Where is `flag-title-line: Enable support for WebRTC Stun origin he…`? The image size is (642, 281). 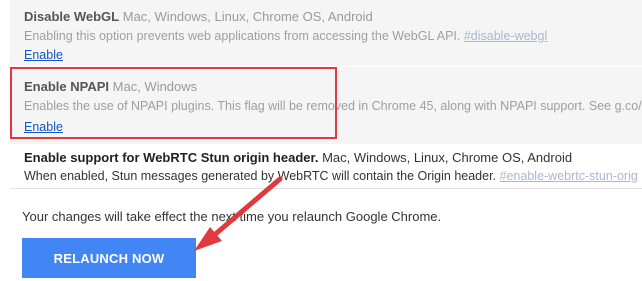 flag-title-line: Enable support for WebRTC Stun origin he… is located at coordinates (333, 158).